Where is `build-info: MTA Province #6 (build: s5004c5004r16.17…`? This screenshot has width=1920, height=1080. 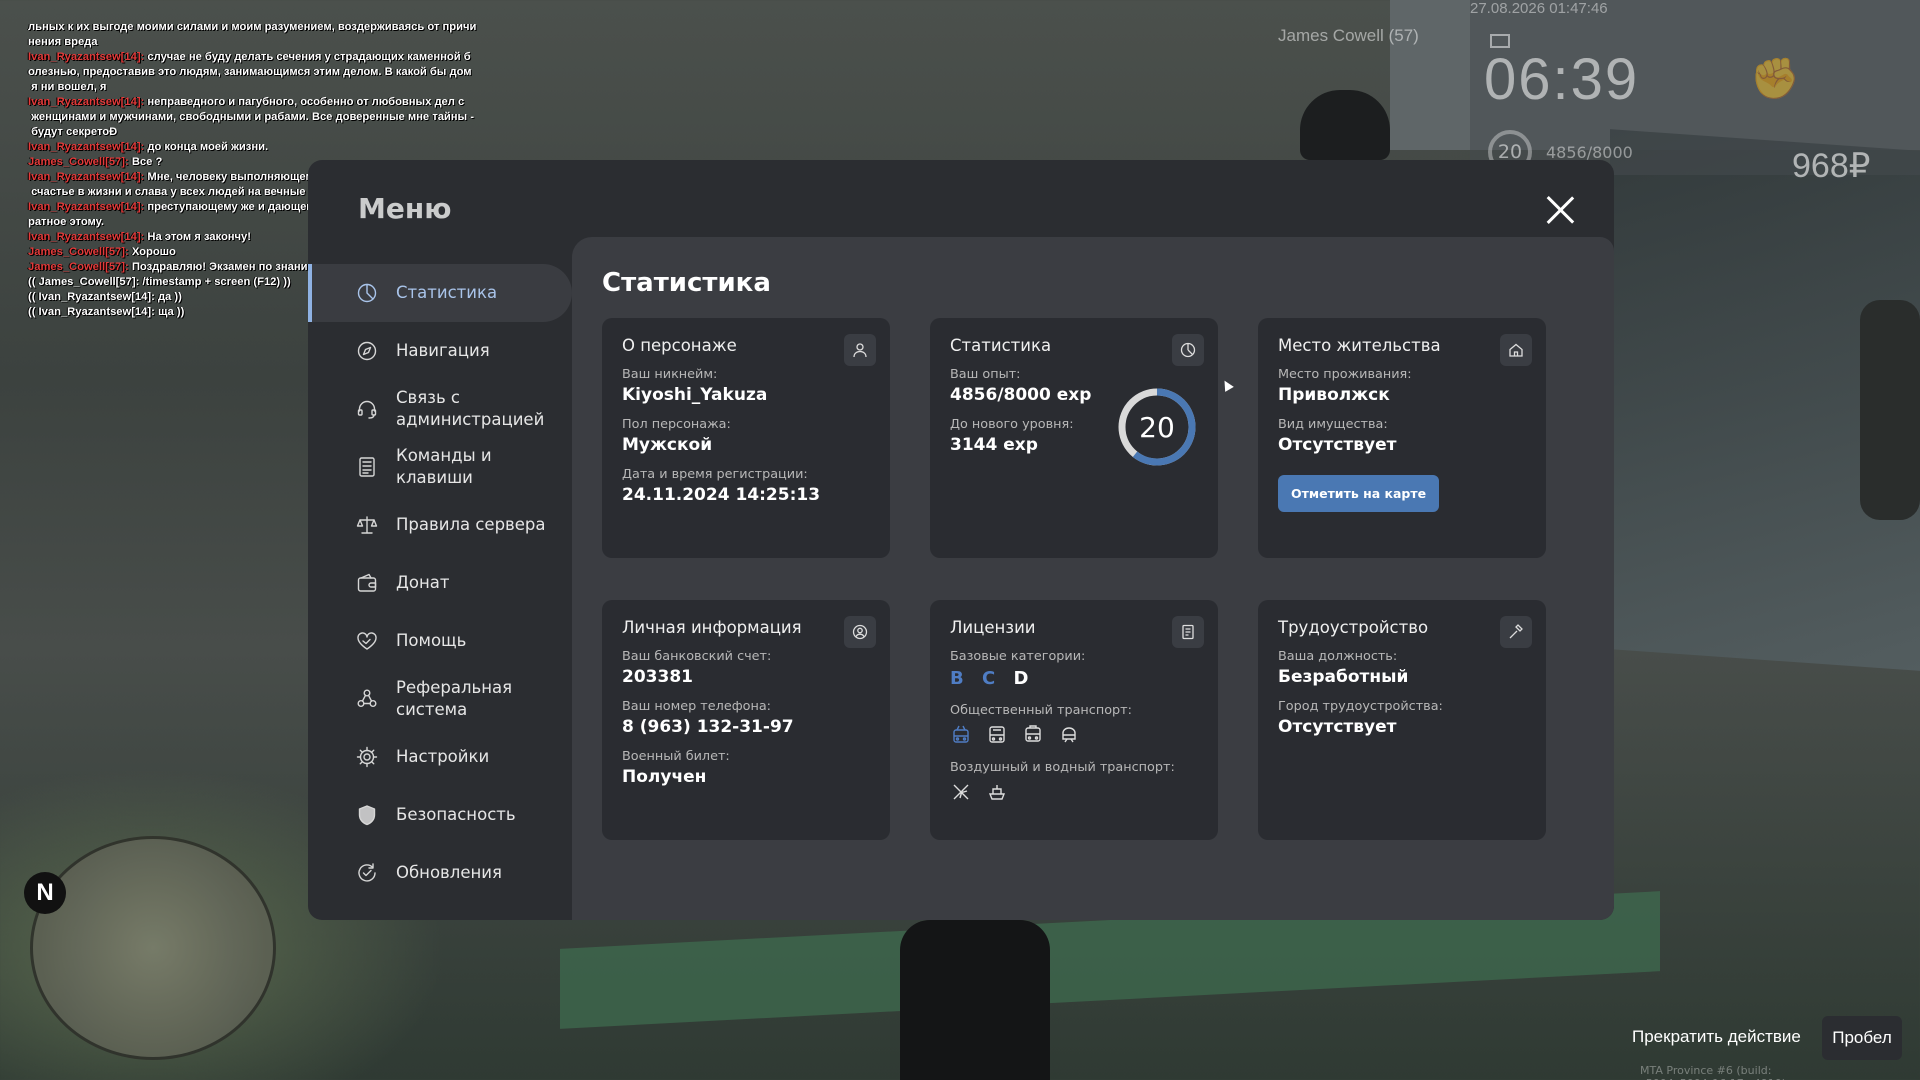
build-info: MTA Province #6 (build: s5004c5004r16.17… is located at coordinates (1713, 1072).